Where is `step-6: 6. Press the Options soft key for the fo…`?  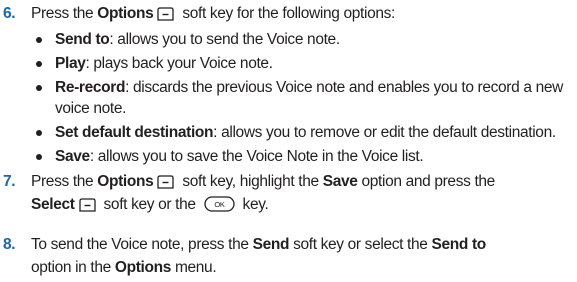 step-6: 6. Press the Options soft key for the fo… is located at coordinates (288, 13).